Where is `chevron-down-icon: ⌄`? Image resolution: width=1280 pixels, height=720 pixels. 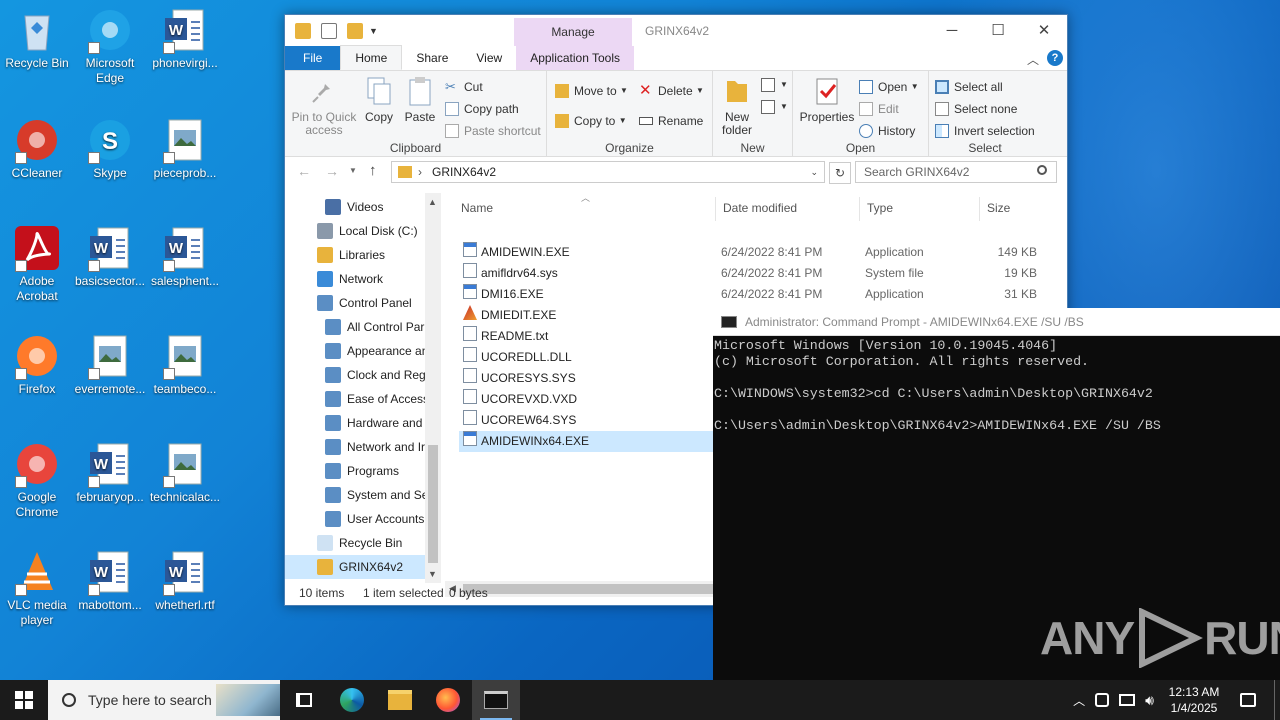
chevron-down-icon: ⌄ is located at coordinates (814, 172).